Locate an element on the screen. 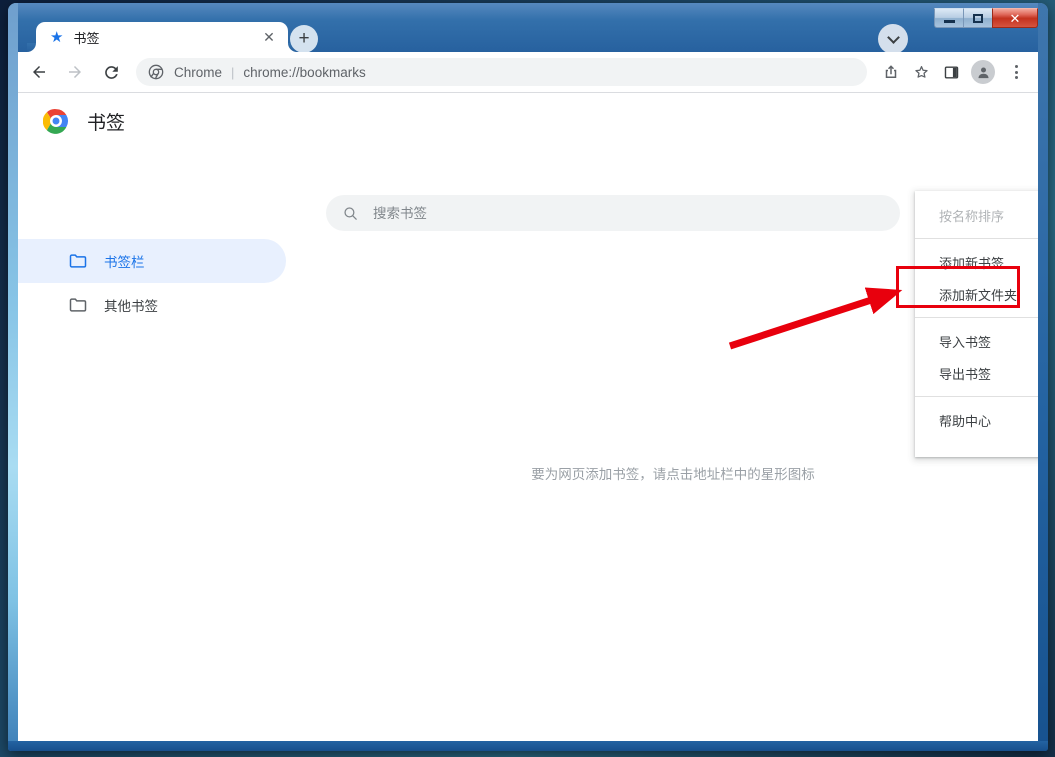 The height and width of the screenshot is (757, 1055). chrome-menu-button is located at coordinates (1016, 72).